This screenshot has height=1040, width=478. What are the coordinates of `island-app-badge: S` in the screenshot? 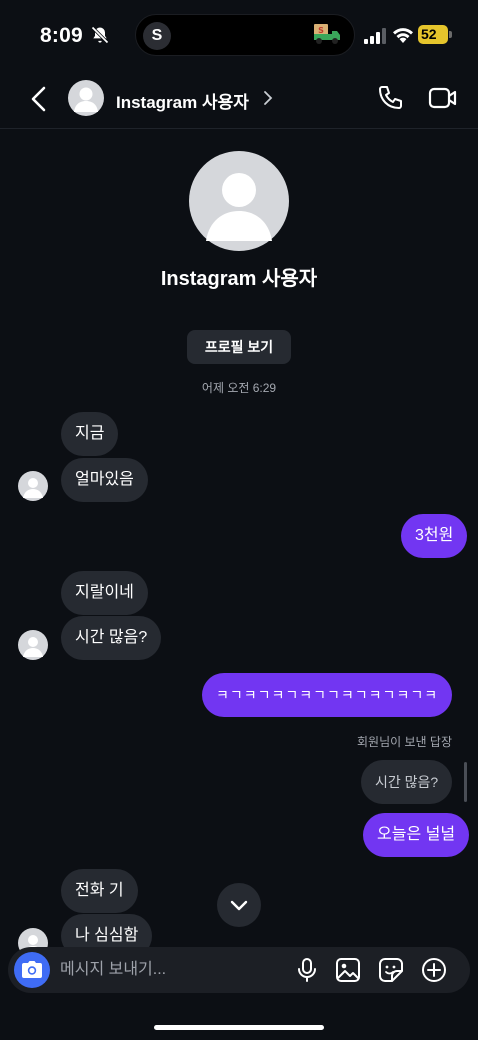 It's located at (157, 36).